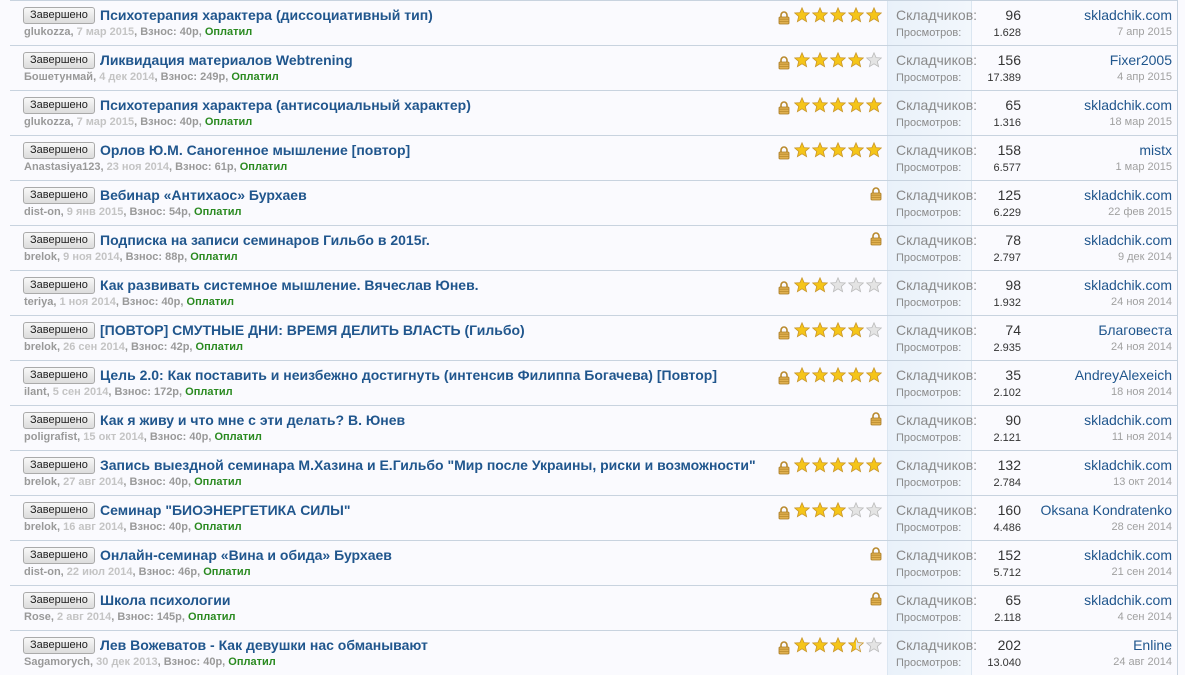 The image size is (1185, 675). Describe the element at coordinates (1123, 375) in the screenshot. I see `last-post-user: AndreyAlexeich` at that location.